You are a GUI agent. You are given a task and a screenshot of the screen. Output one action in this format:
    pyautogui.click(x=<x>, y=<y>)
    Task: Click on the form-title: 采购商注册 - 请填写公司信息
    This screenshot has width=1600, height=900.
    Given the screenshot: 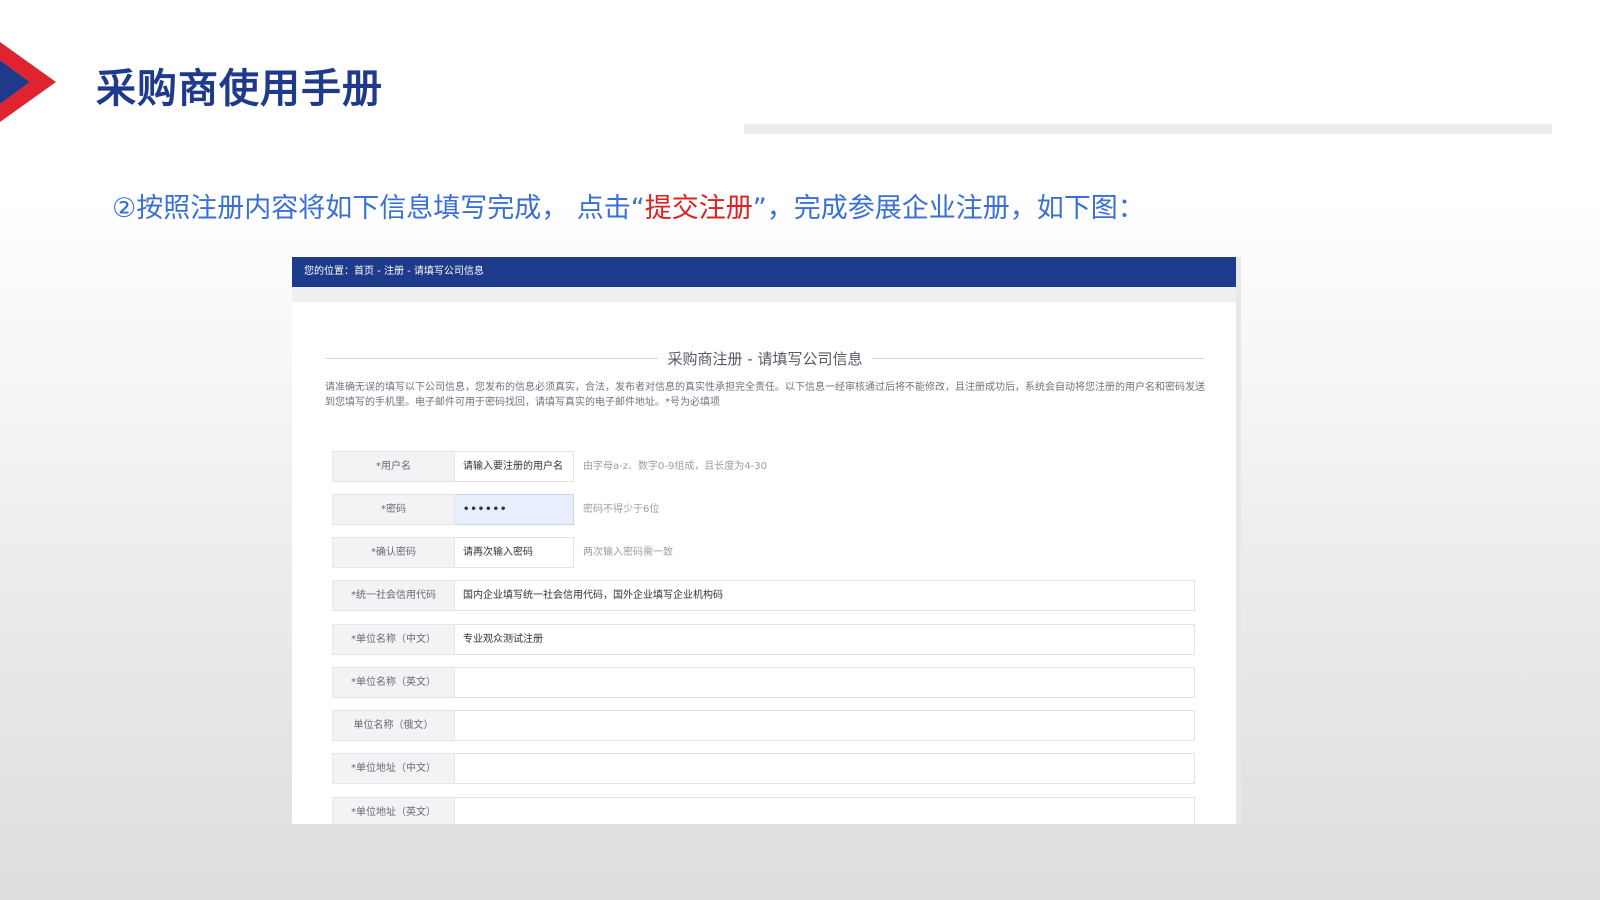 What is the action you would take?
    pyautogui.click(x=765, y=358)
    